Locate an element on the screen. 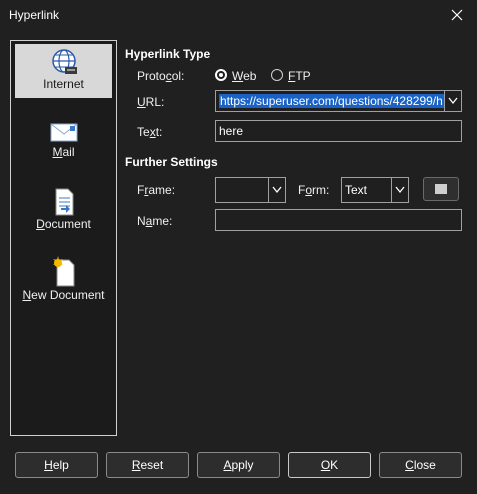 This screenshot has height=494, width=477. text-input: here is located at coordinates (338, 131).